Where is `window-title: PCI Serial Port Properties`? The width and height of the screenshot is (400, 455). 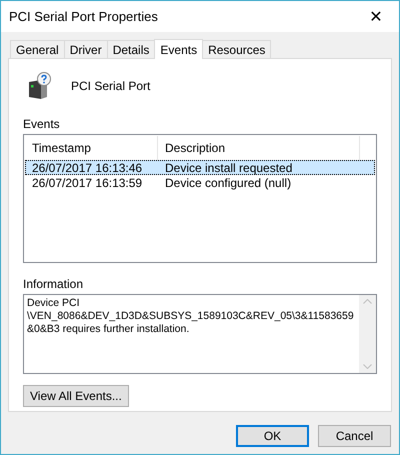
window-title: PCI Serial Port Properties is located at coordinates (83, 16).